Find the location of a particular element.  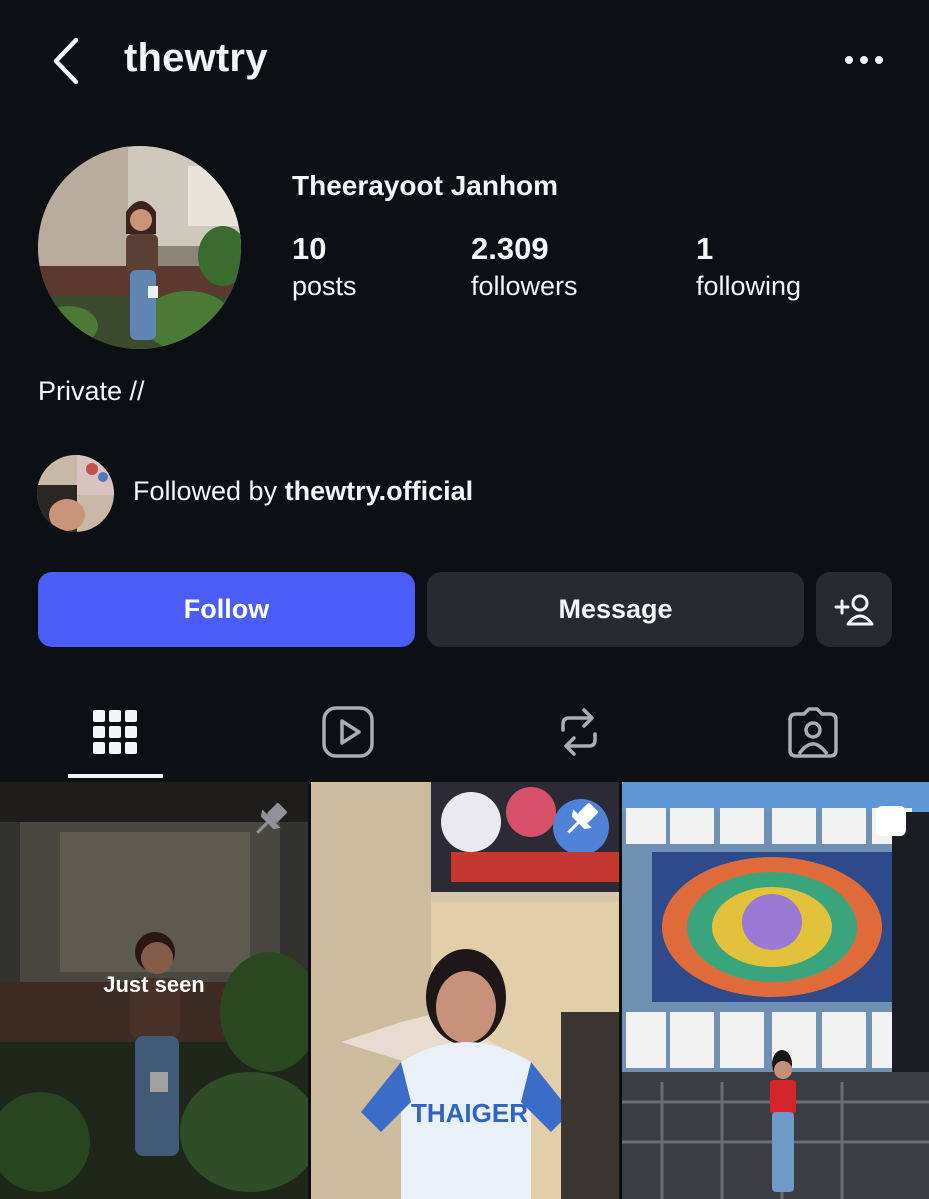

followed-by-avatar is located at coordinates (75, 493).